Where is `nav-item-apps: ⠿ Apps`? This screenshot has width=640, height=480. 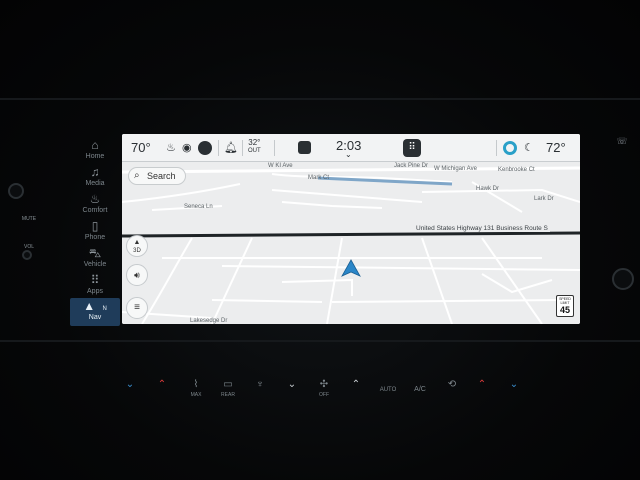 nav-item-apps: ⠿ Apps is located at coordinates (95, 286).